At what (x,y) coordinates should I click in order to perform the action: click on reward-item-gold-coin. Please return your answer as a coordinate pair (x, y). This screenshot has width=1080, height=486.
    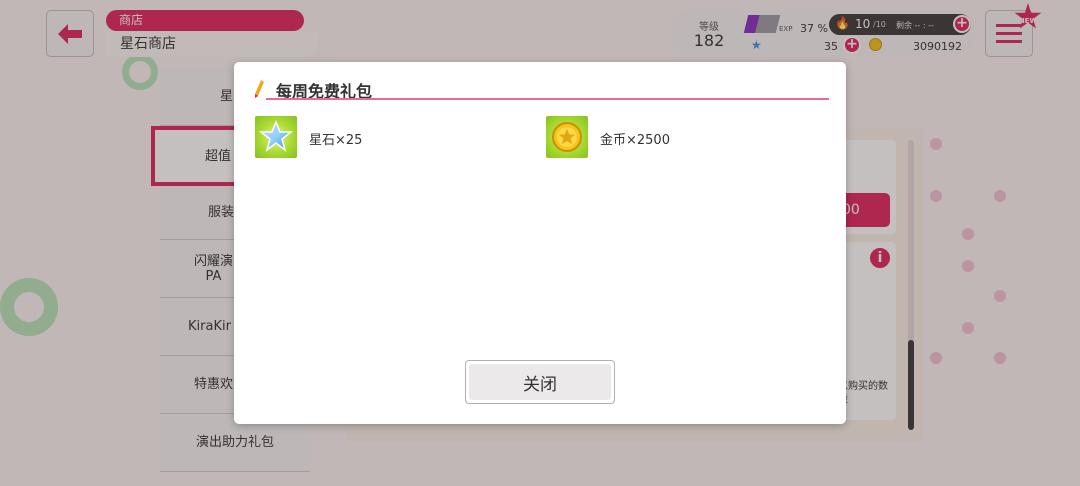
    Looking at the image, I should click on (567, 137).